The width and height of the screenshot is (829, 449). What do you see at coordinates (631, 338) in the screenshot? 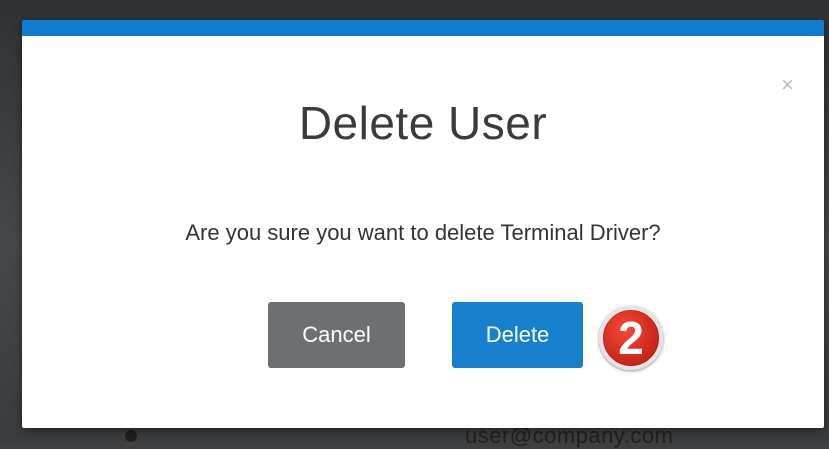
I see `step-number-badge: 2` at bounding box center [631, 338].